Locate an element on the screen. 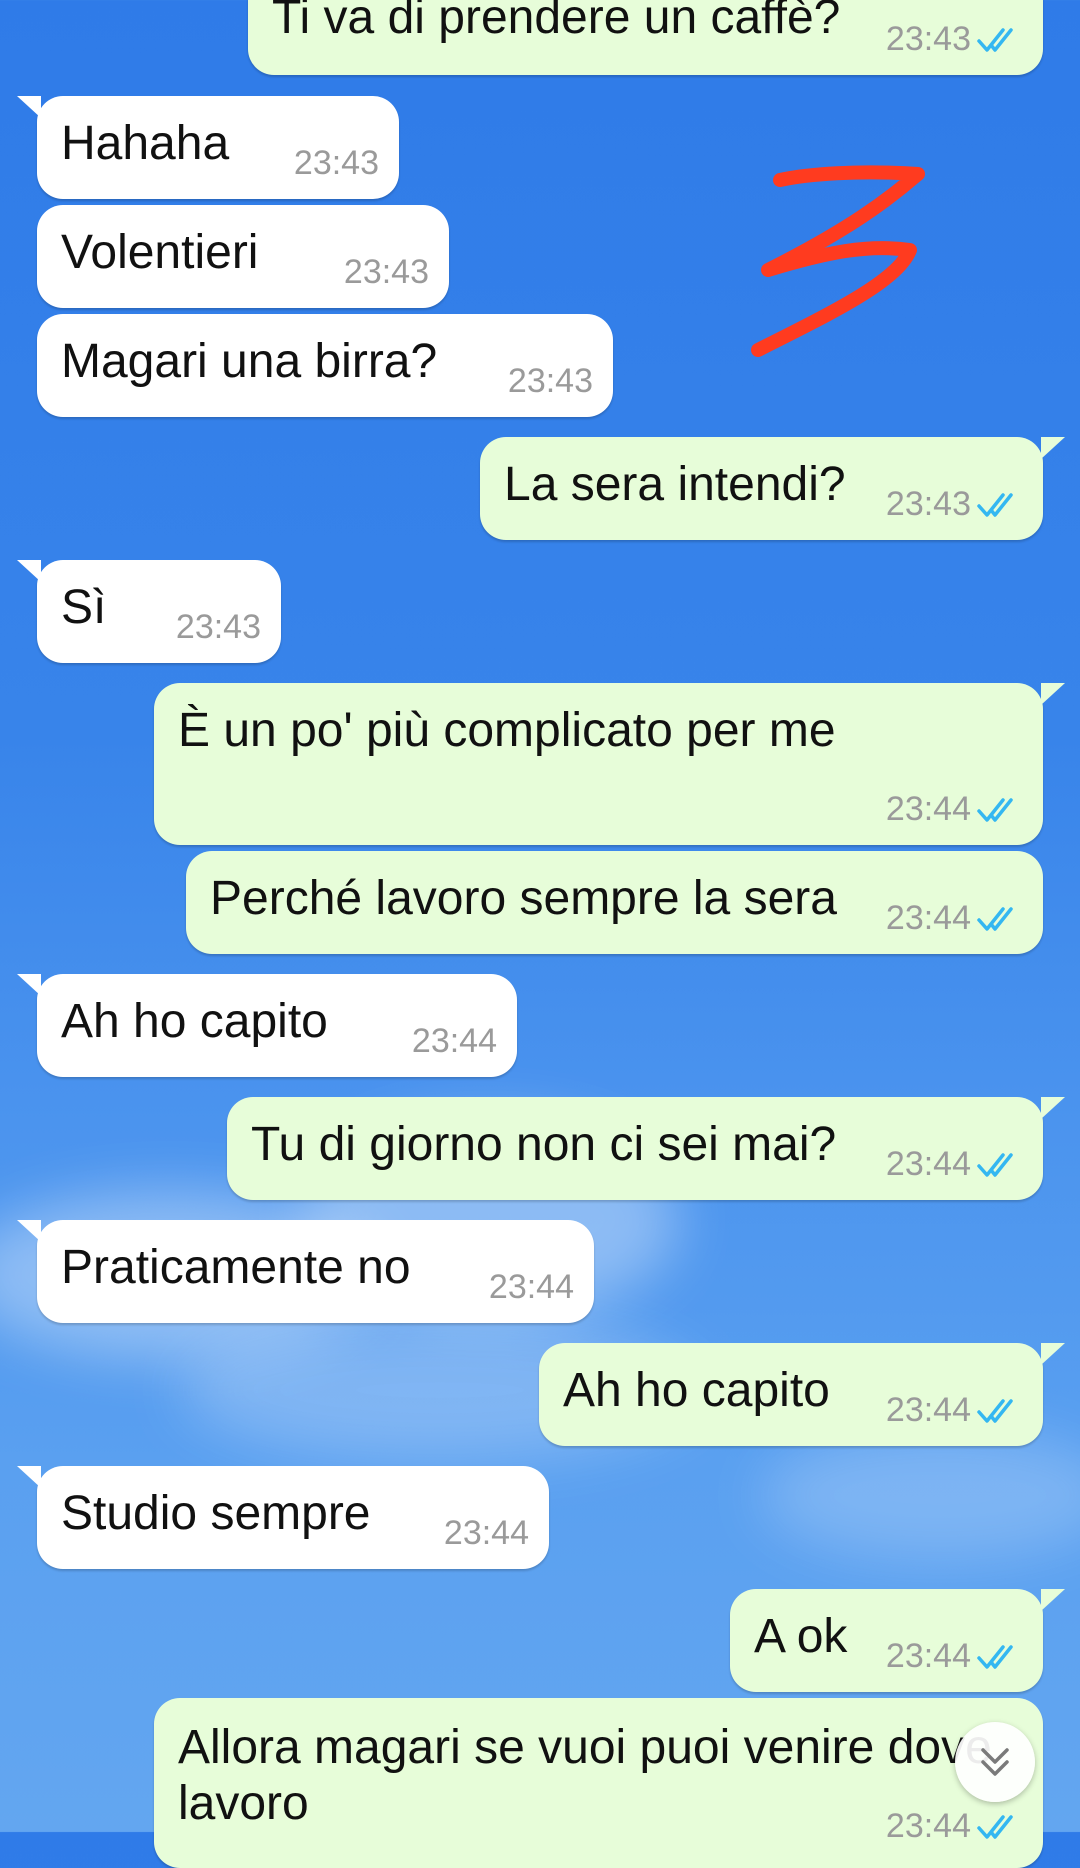  message-incoming: Studio sempre 23:44 is located at coordinates (283, 1517).